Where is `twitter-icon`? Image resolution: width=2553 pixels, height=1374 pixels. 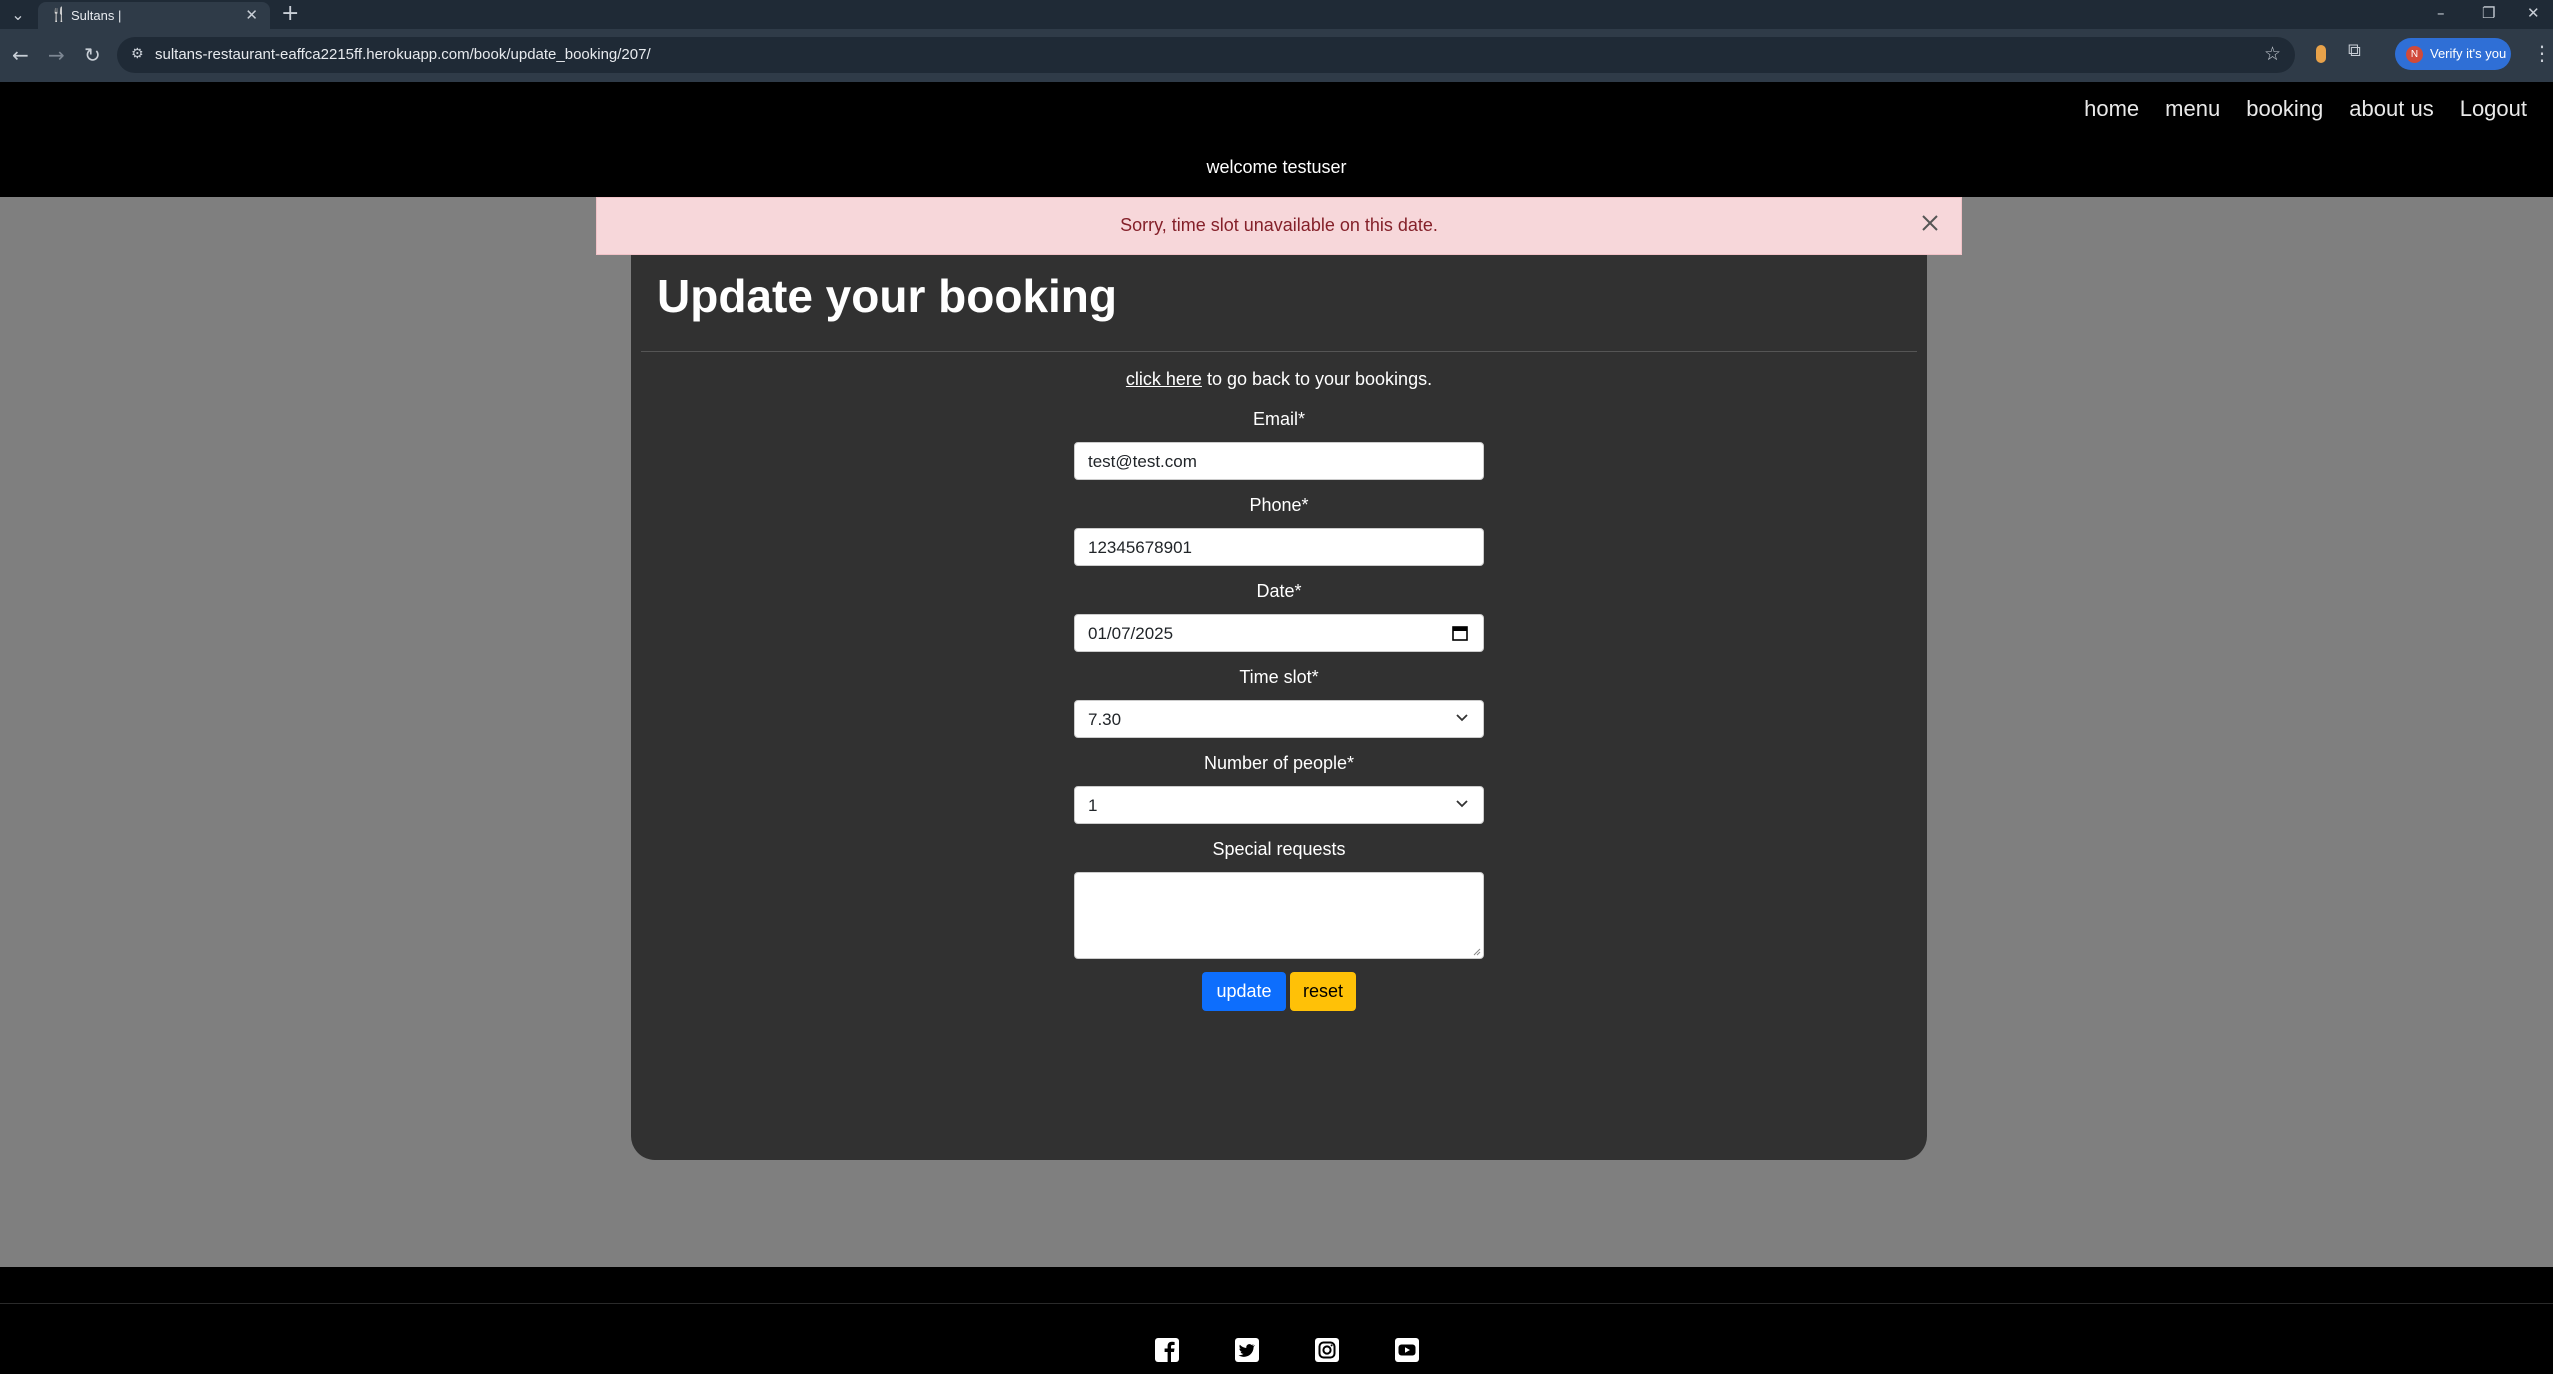
twitter-icon is located at coordinates (1247, 1350).